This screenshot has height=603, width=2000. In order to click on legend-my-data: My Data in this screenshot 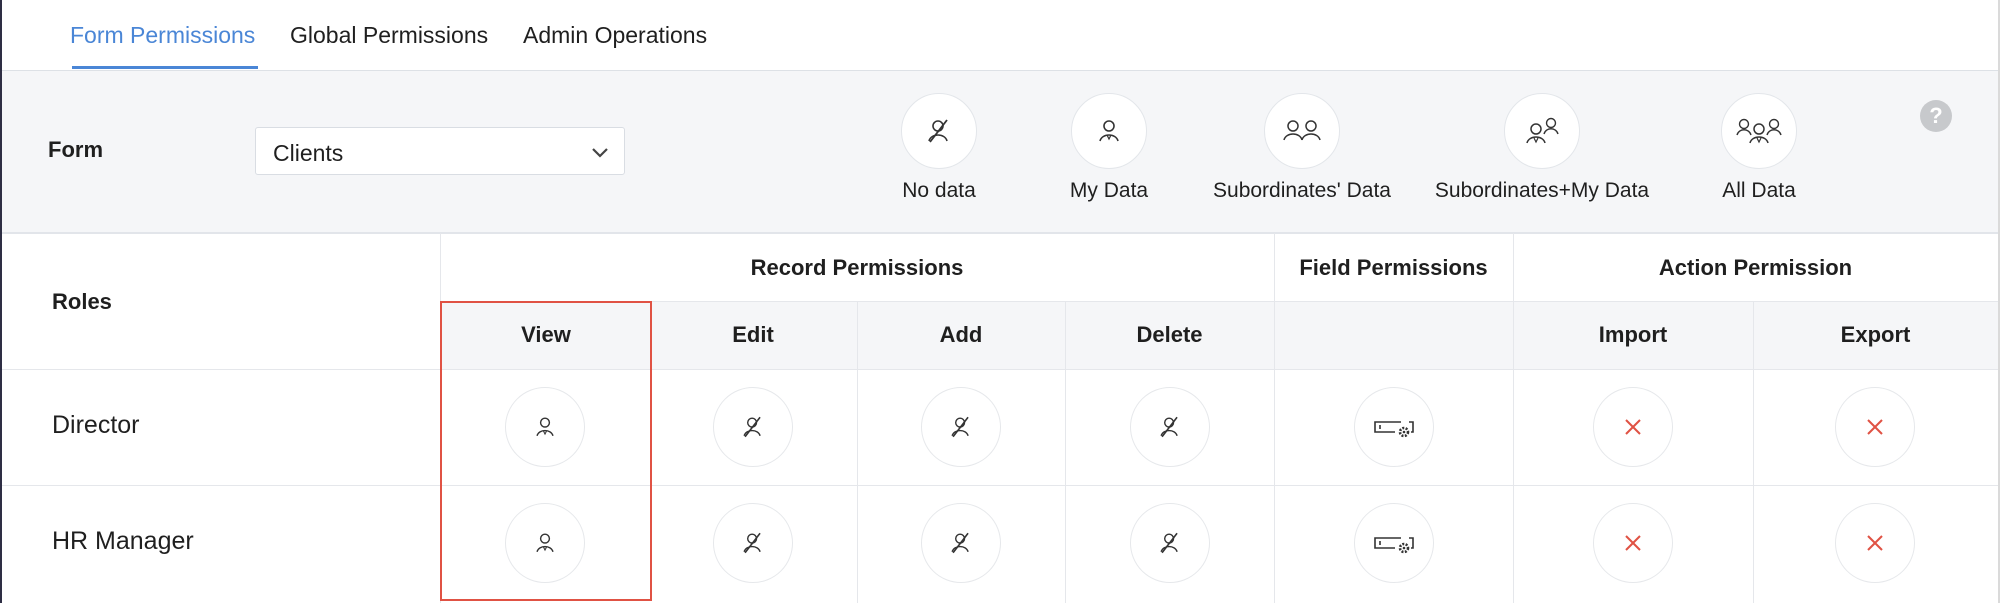, I will do `click(1109, 148)`.